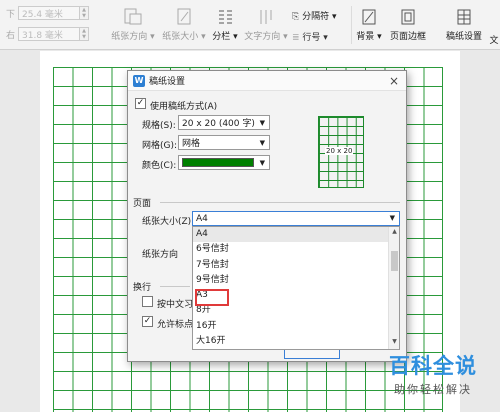 The height and width of the screenshot is (412, 500). Describe the element at coordinates (393, 288) in the screenshot. I see `dropdown-scrollbar: ▲ ▼` at that location.